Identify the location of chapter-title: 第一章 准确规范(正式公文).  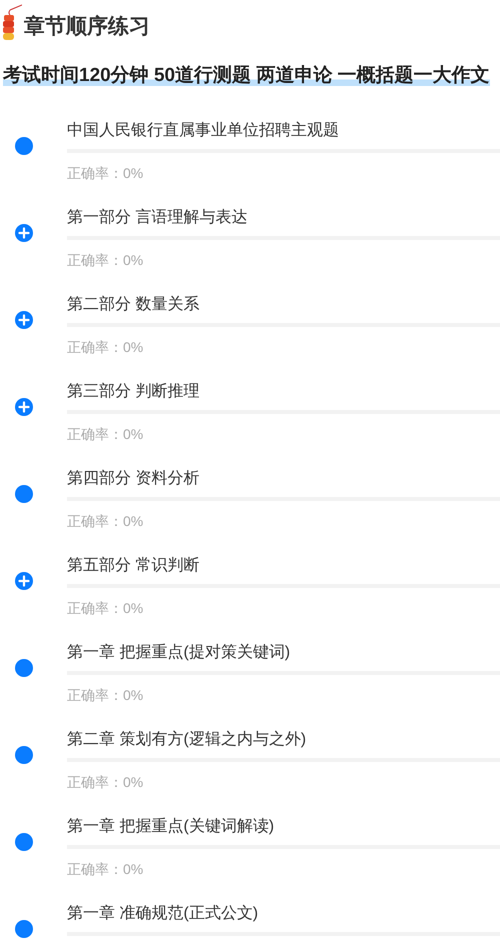
(283, 914).